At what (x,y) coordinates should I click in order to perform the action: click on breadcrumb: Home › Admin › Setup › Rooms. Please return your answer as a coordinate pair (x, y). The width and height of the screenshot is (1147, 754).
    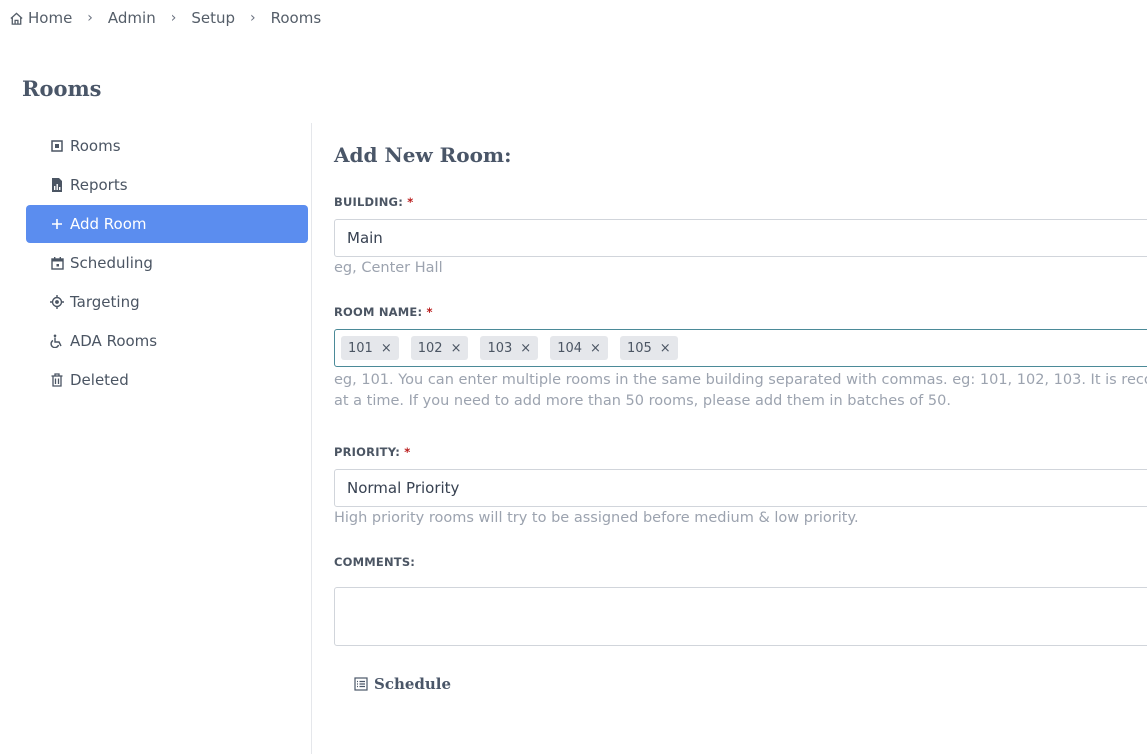
    Looking at the image, I should click on (165, 18).